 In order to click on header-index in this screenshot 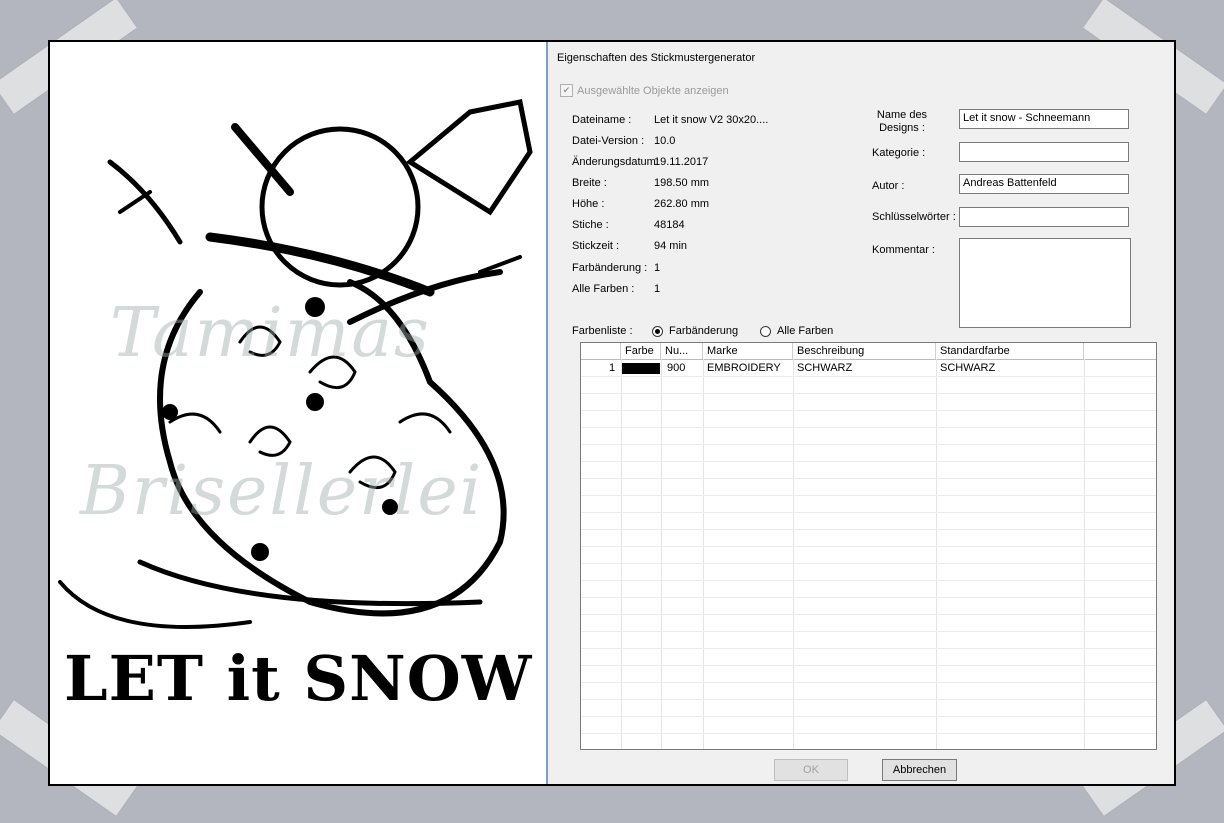, I will do `click(601, 351)`.